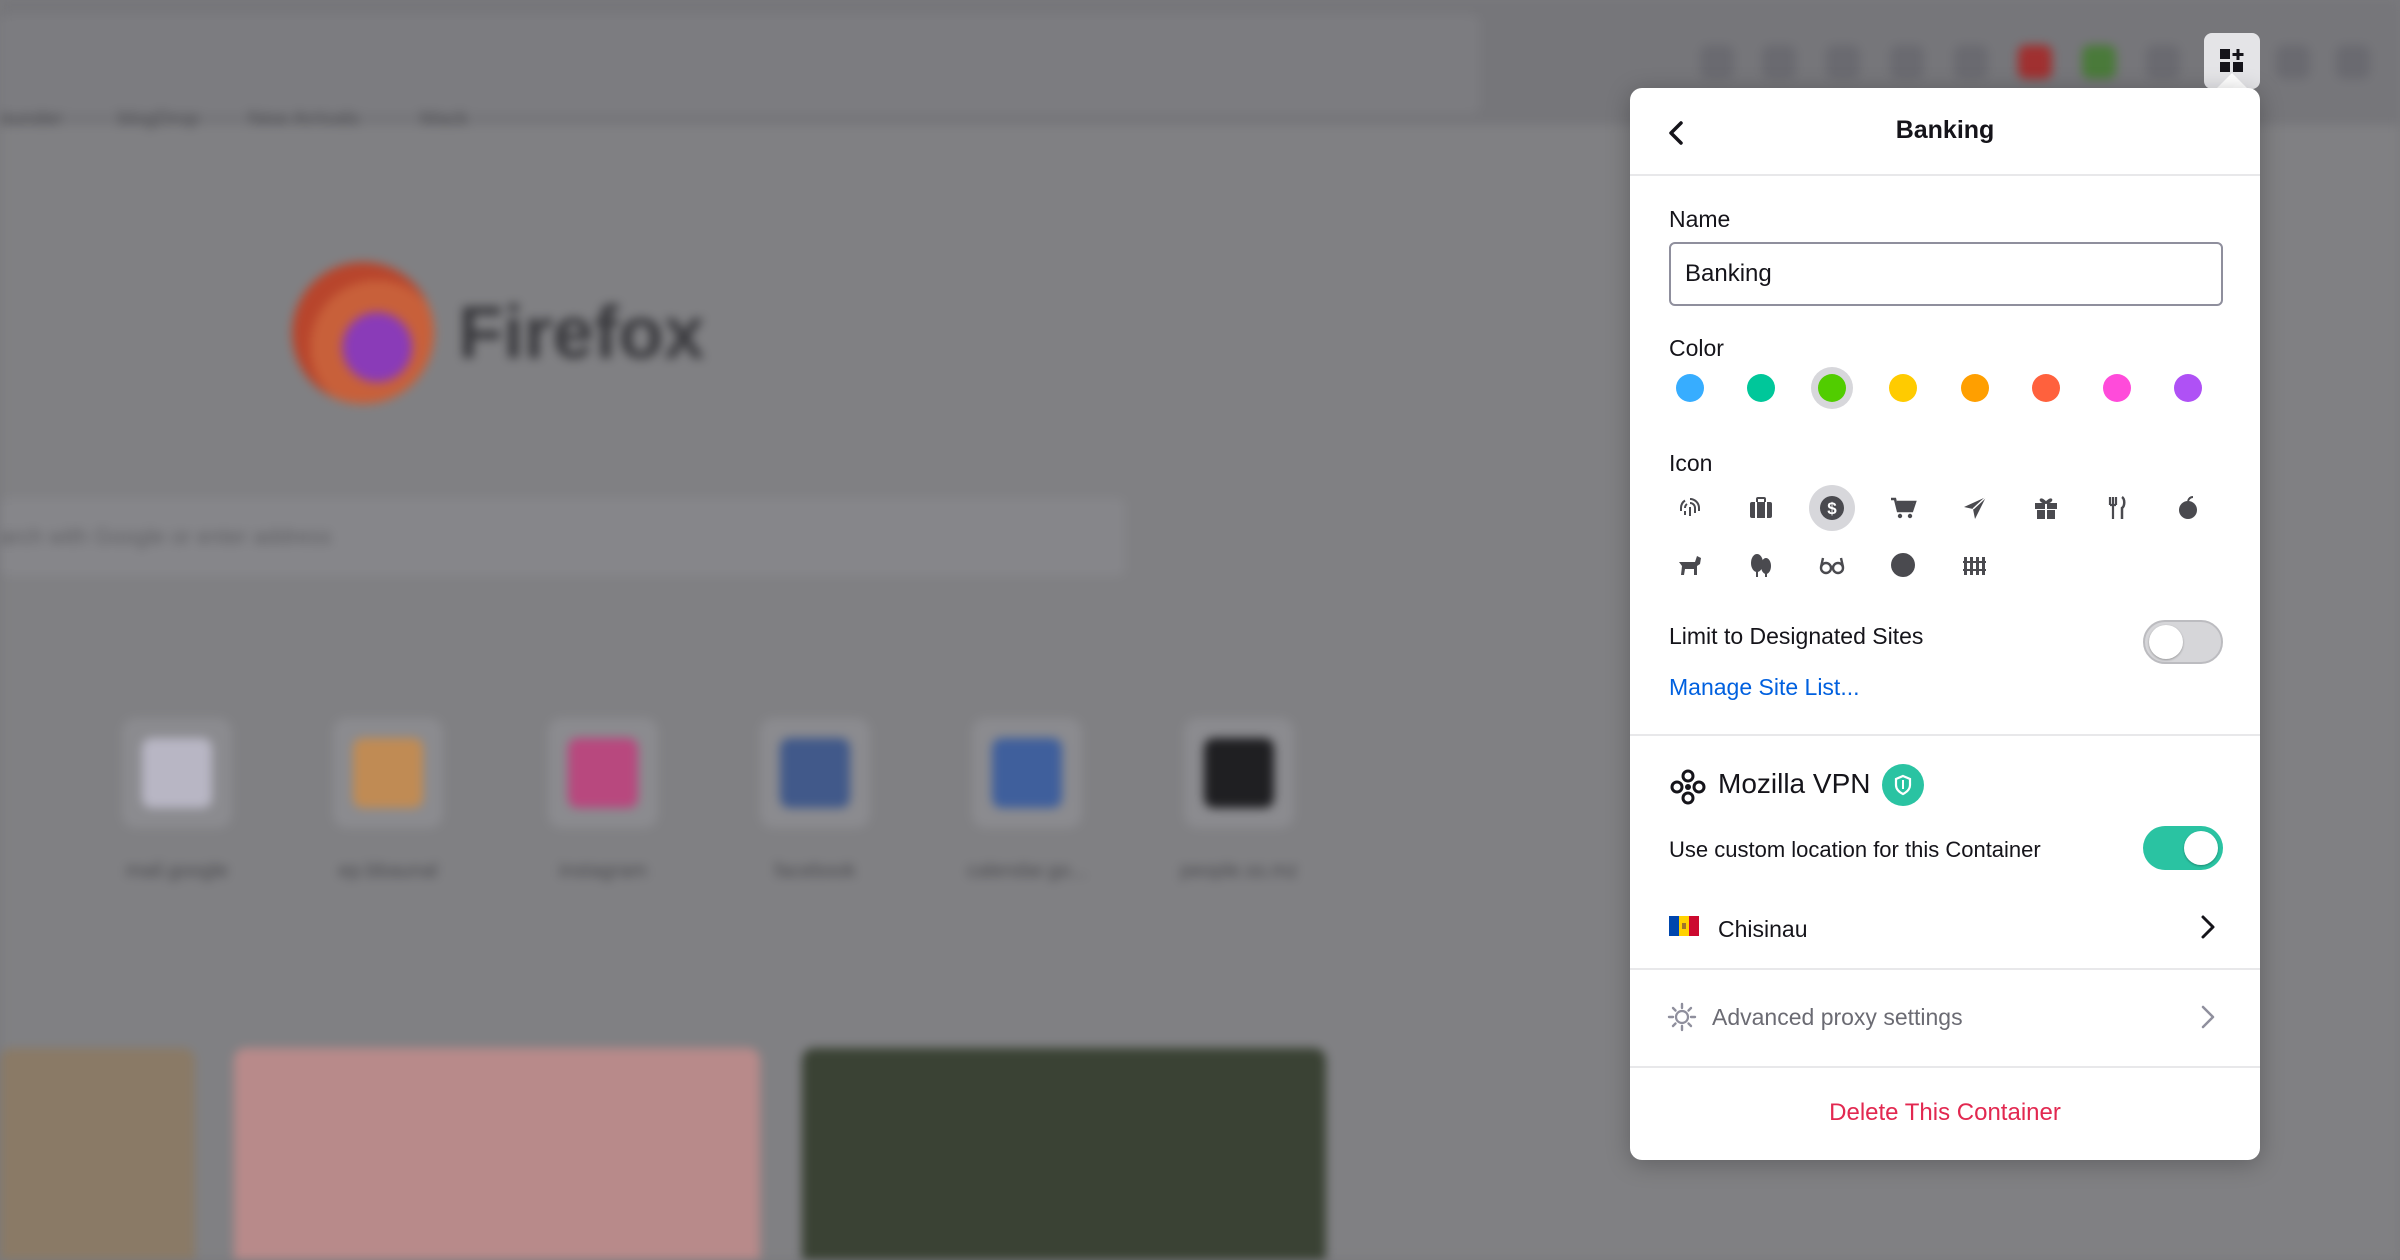 This screenshot has width=2400, height=1260. I want to click on icon-option-pet, so click(1690, 565).